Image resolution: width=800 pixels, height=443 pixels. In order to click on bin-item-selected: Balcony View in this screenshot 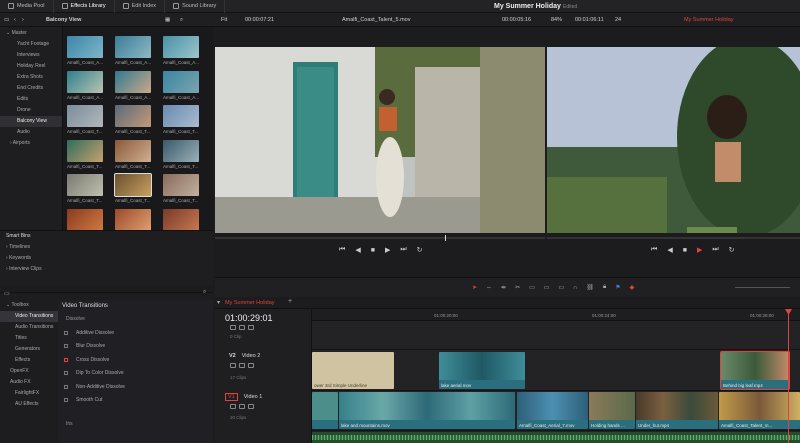, I will do `click(31, 121)`.